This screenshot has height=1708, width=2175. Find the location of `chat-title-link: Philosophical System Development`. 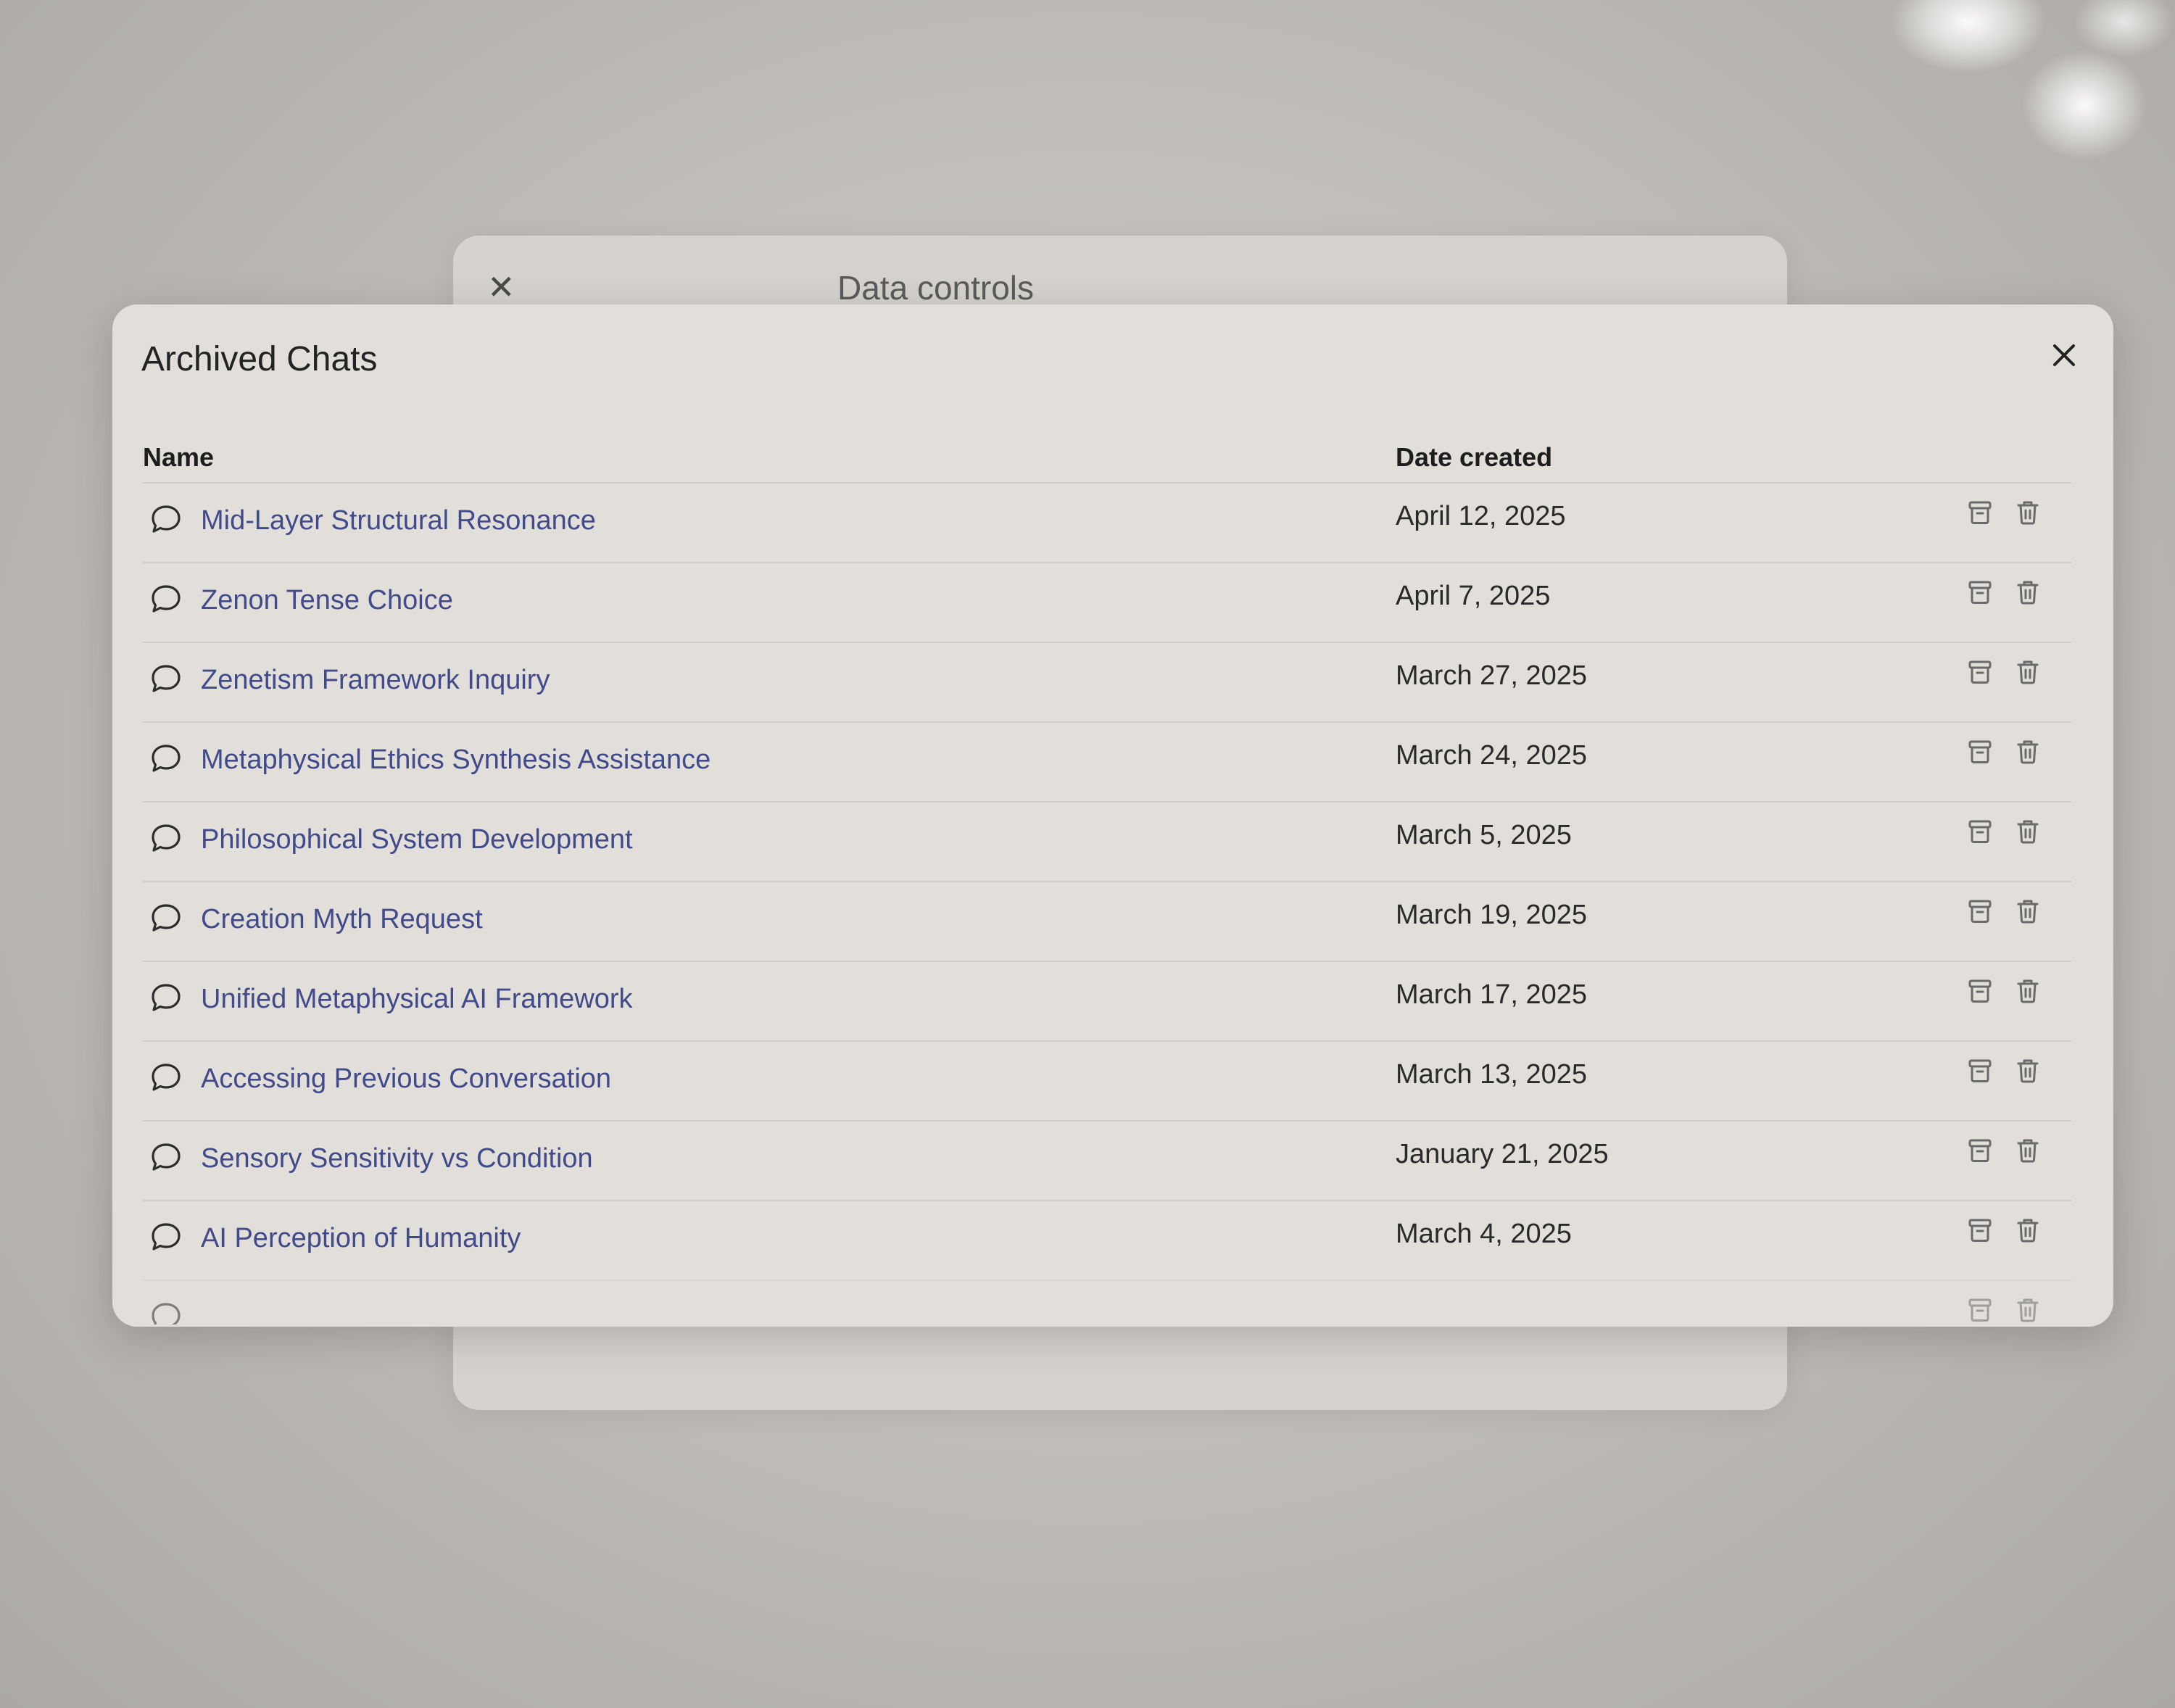

chat-title-link: Philosophical System Development is located at coordinates (417, 839).